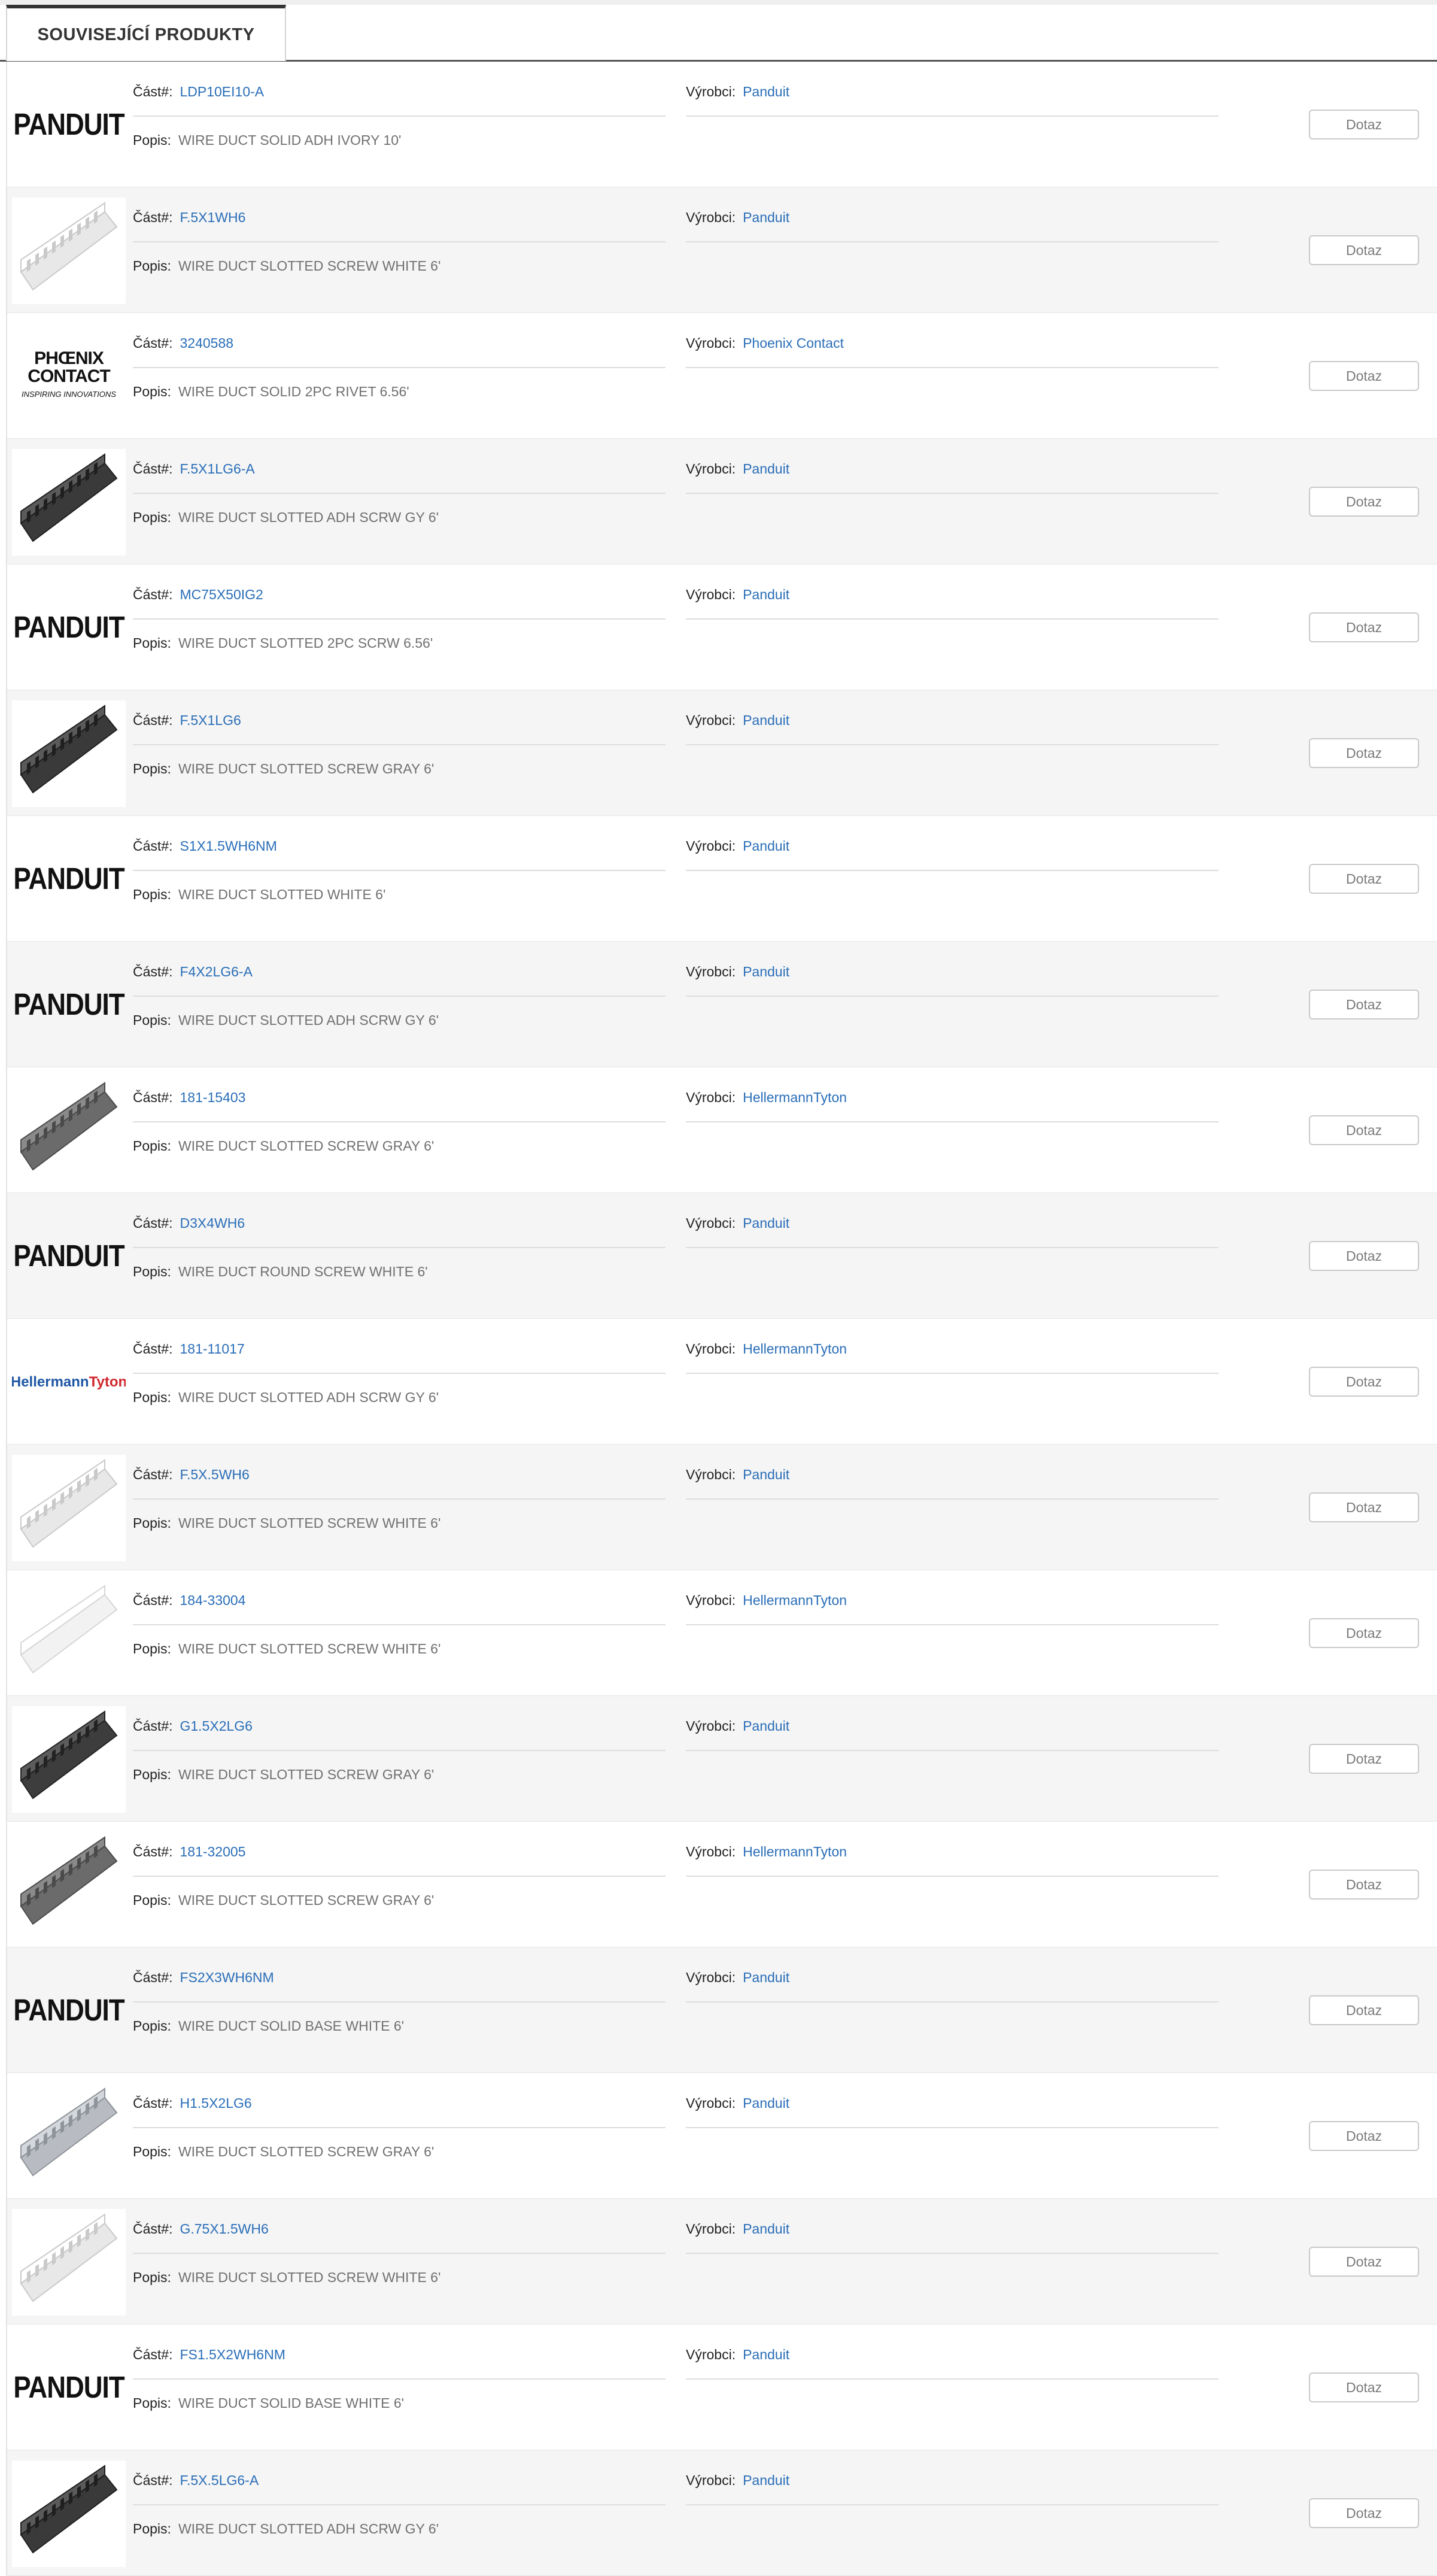  I want to click on part-number-link: 184-33004, so click(212, 1600).